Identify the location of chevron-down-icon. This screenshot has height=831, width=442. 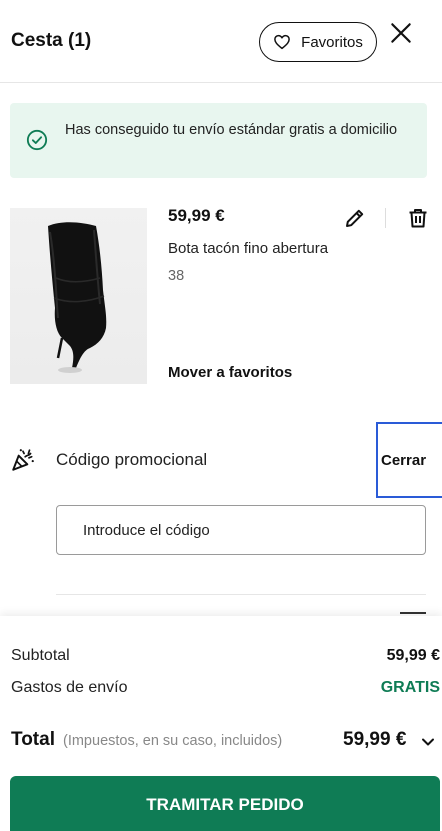
(428, 742).